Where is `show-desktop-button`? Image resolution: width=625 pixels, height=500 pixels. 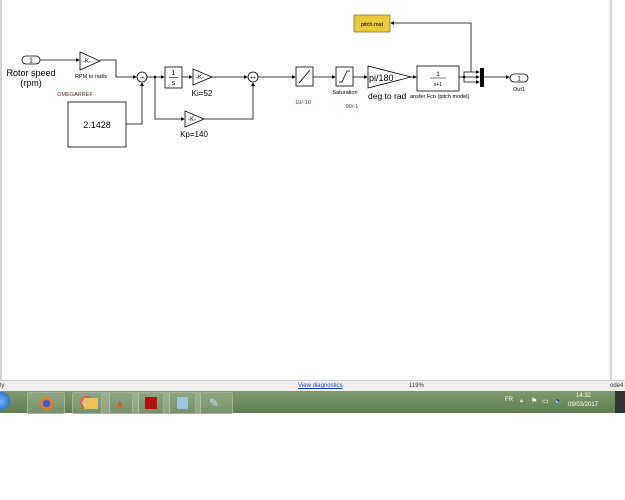
show-desktop-button is located at coordinates (620, 402).